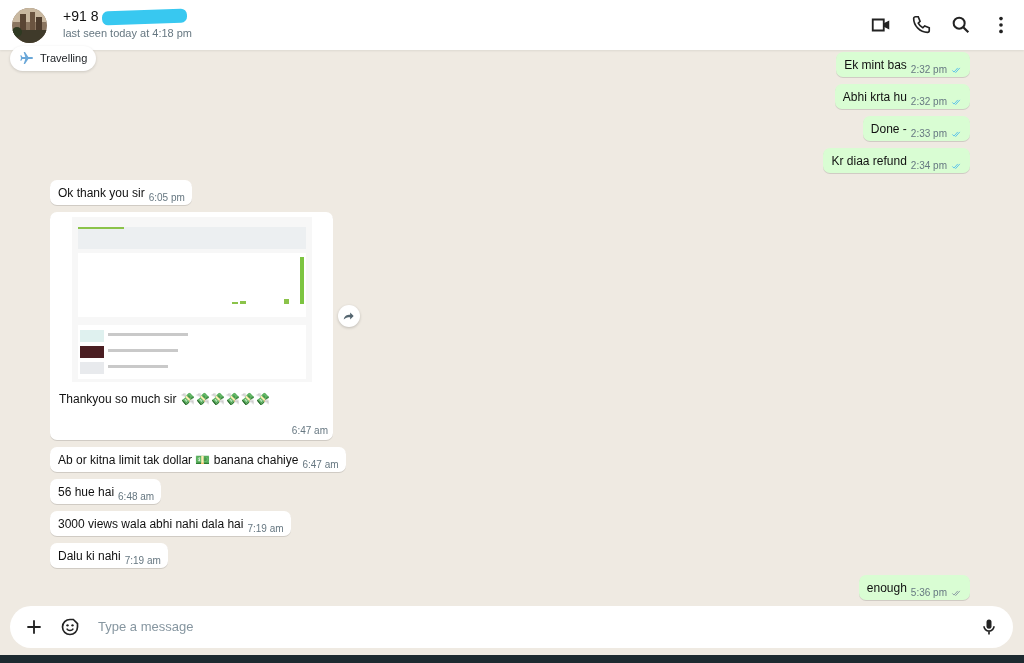 The height and width of the screenshot is (663, 1024). I want to click on message-input: Type a message, so click(529, 627).